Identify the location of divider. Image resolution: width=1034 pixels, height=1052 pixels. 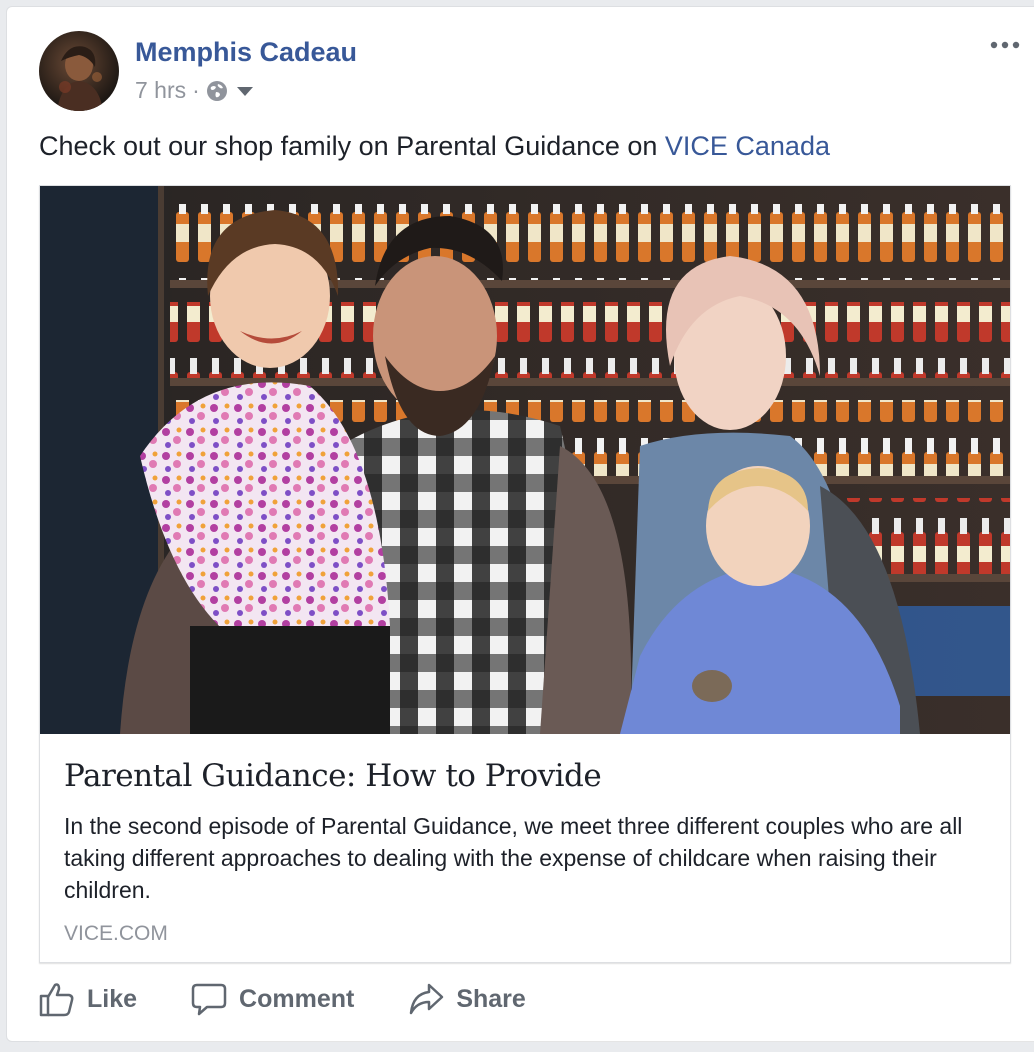
(536, 1041).